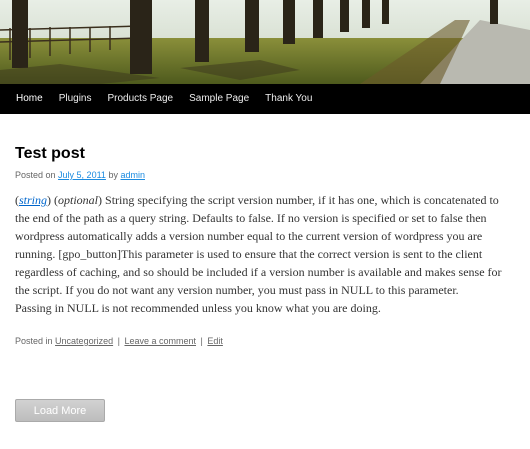  What do you see at coordinates (34, 341) in the screenshot?
I see `posted-in-label: Posted in` at bounding box center [34, 341].